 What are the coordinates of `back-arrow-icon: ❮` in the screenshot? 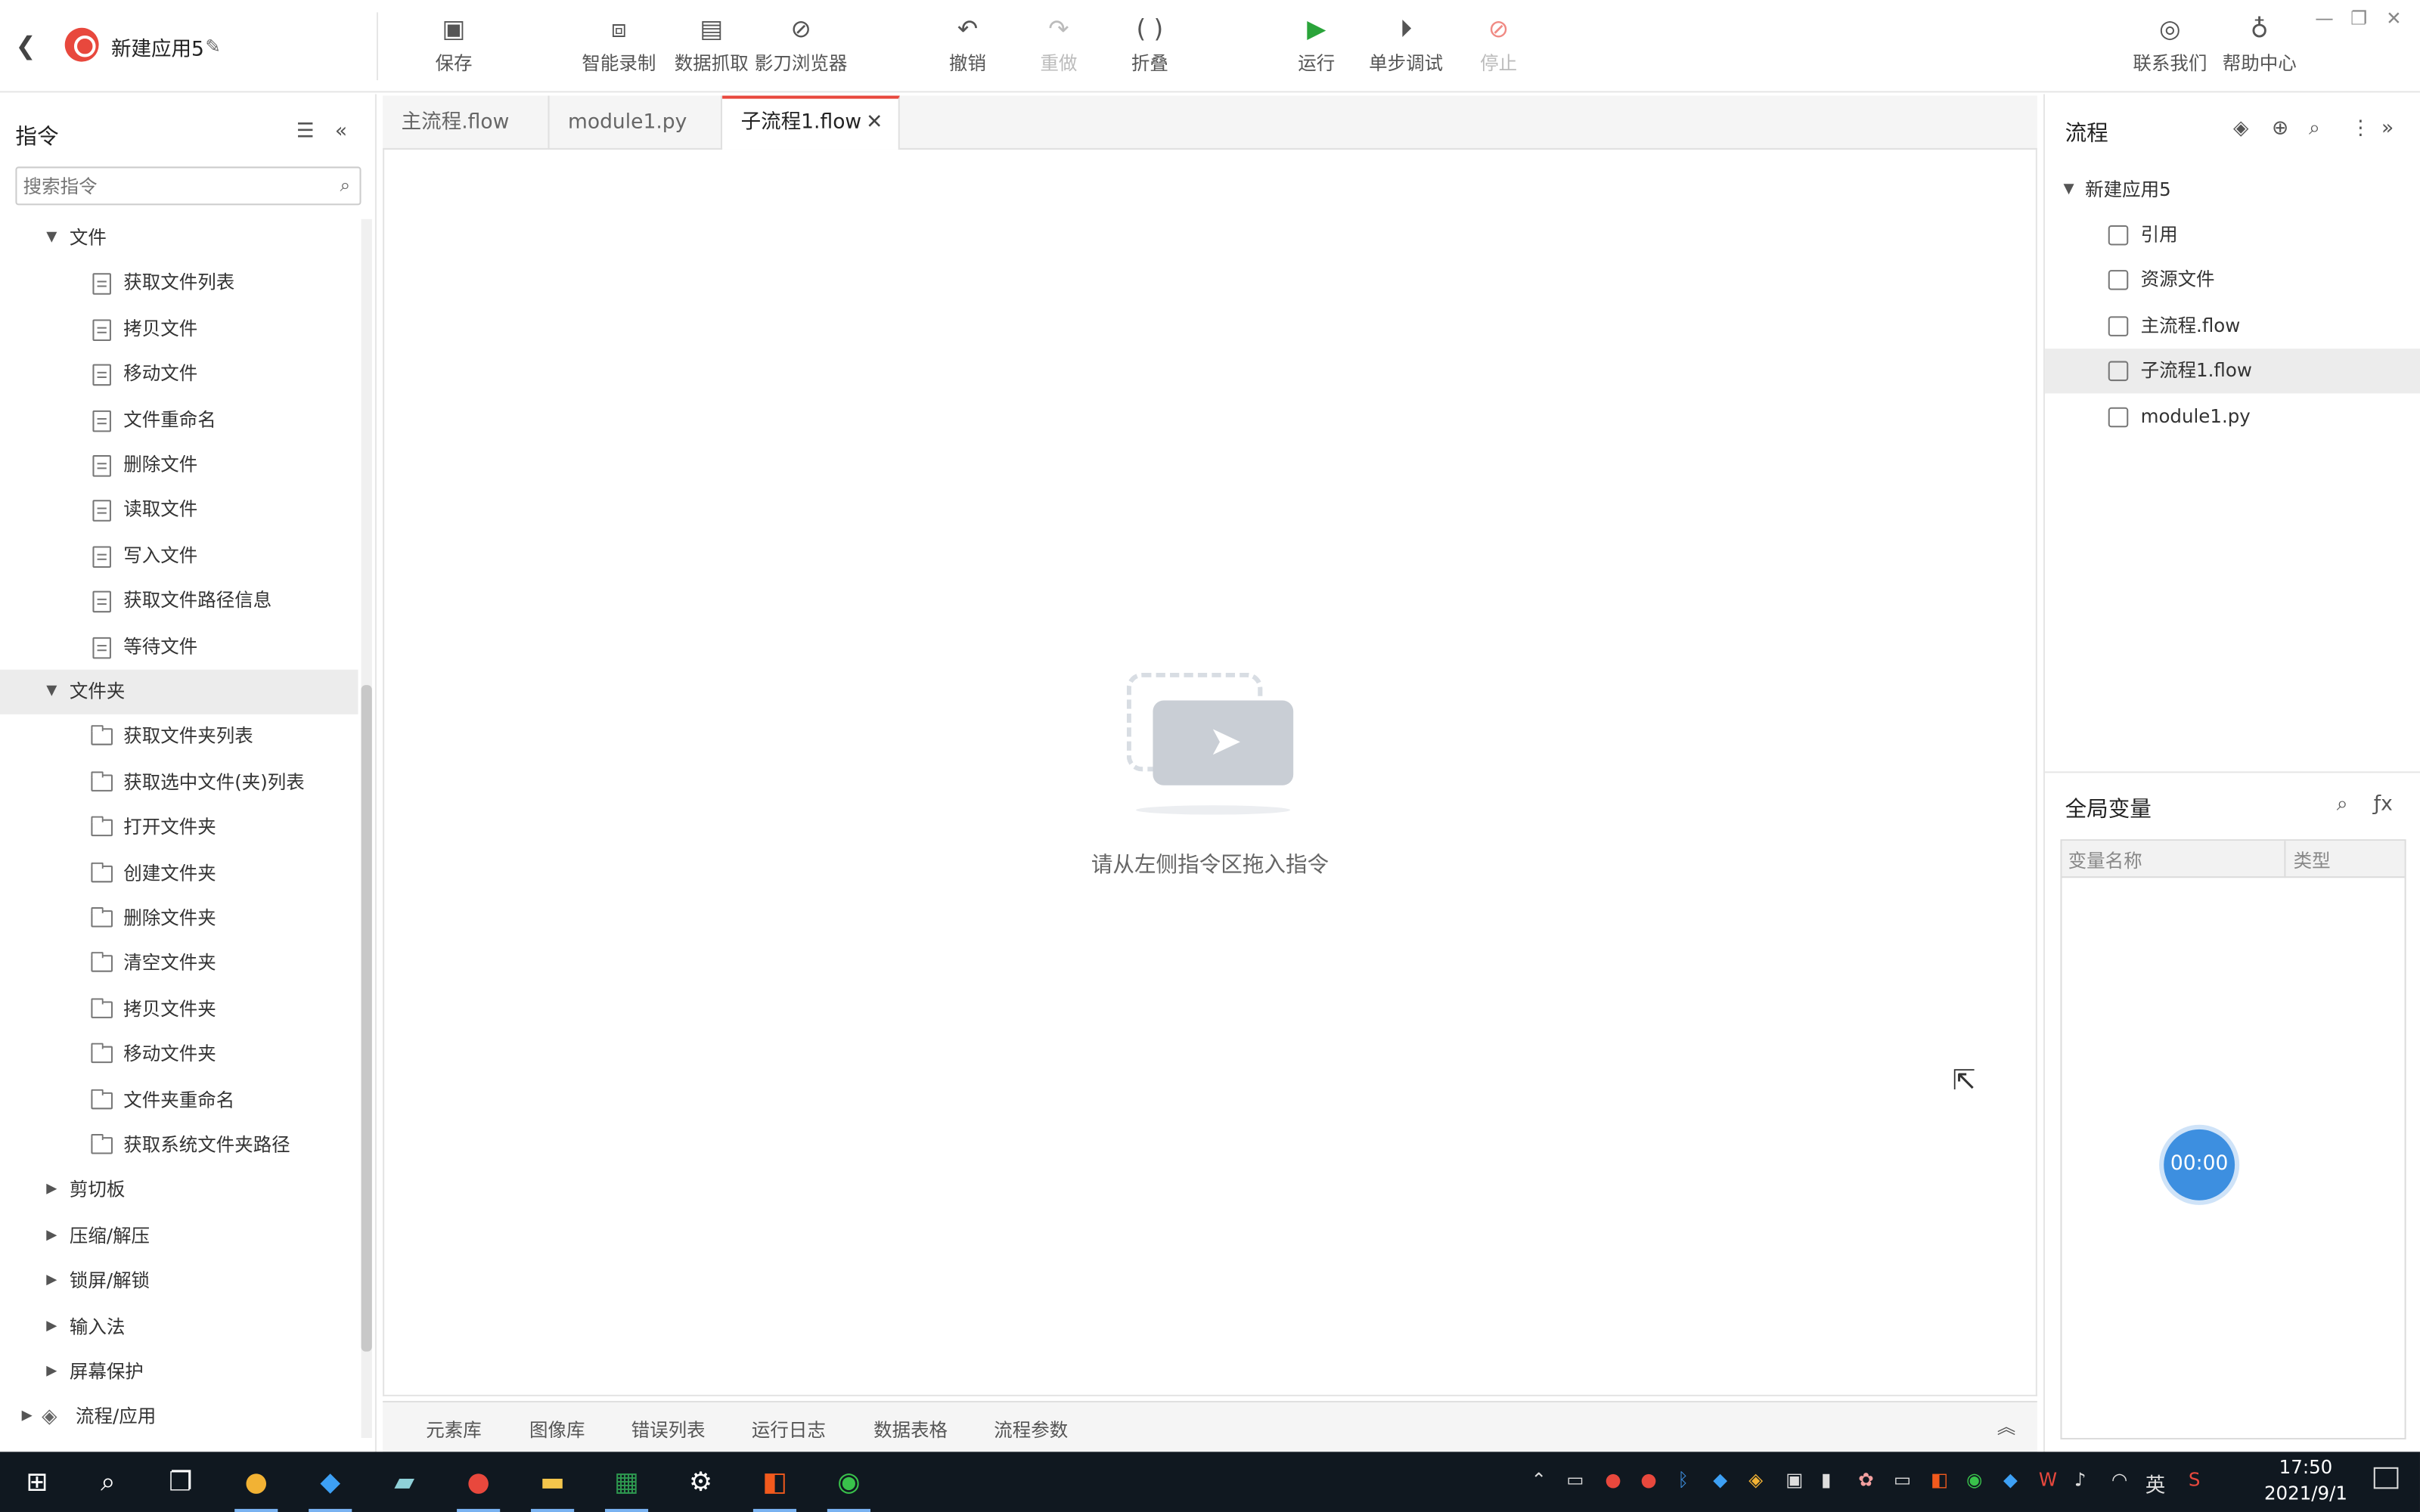 It's located at (27, 46).